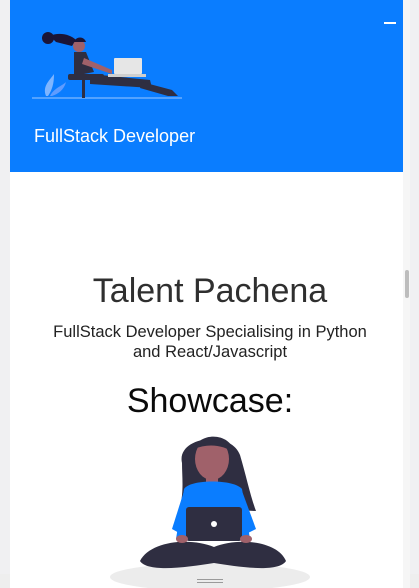  Describe the element at coordinates (210, 582) in the screenshot. I see `resize-handle-icon` at that location.